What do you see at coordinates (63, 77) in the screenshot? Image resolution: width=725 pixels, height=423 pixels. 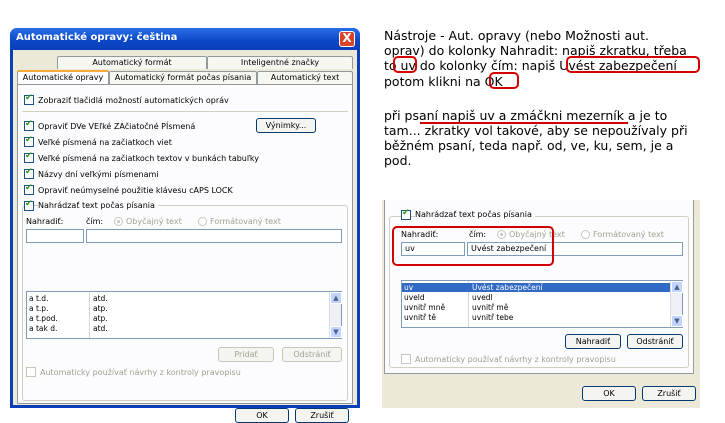 I see `tab-autocorrect: Automatické opravy` at bounding box center [63, 77].